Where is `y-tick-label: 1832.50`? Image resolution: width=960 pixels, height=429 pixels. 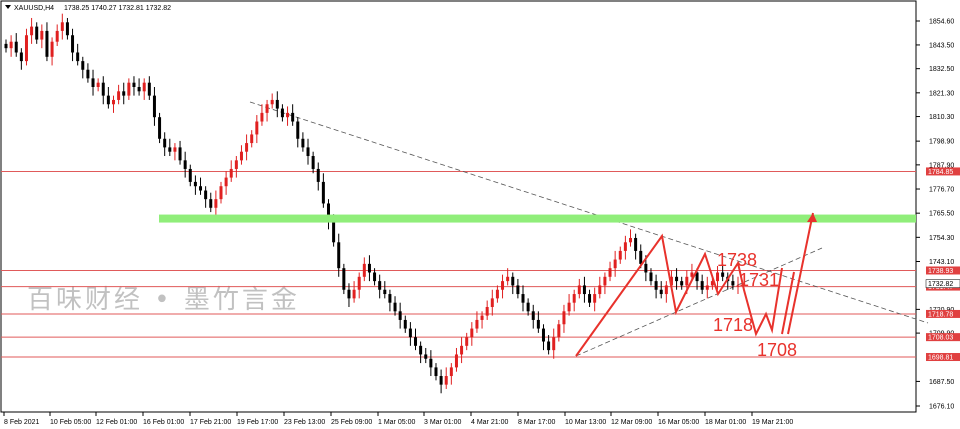 y-tick-label: 1832.50 is located at coordinates (941, 69).